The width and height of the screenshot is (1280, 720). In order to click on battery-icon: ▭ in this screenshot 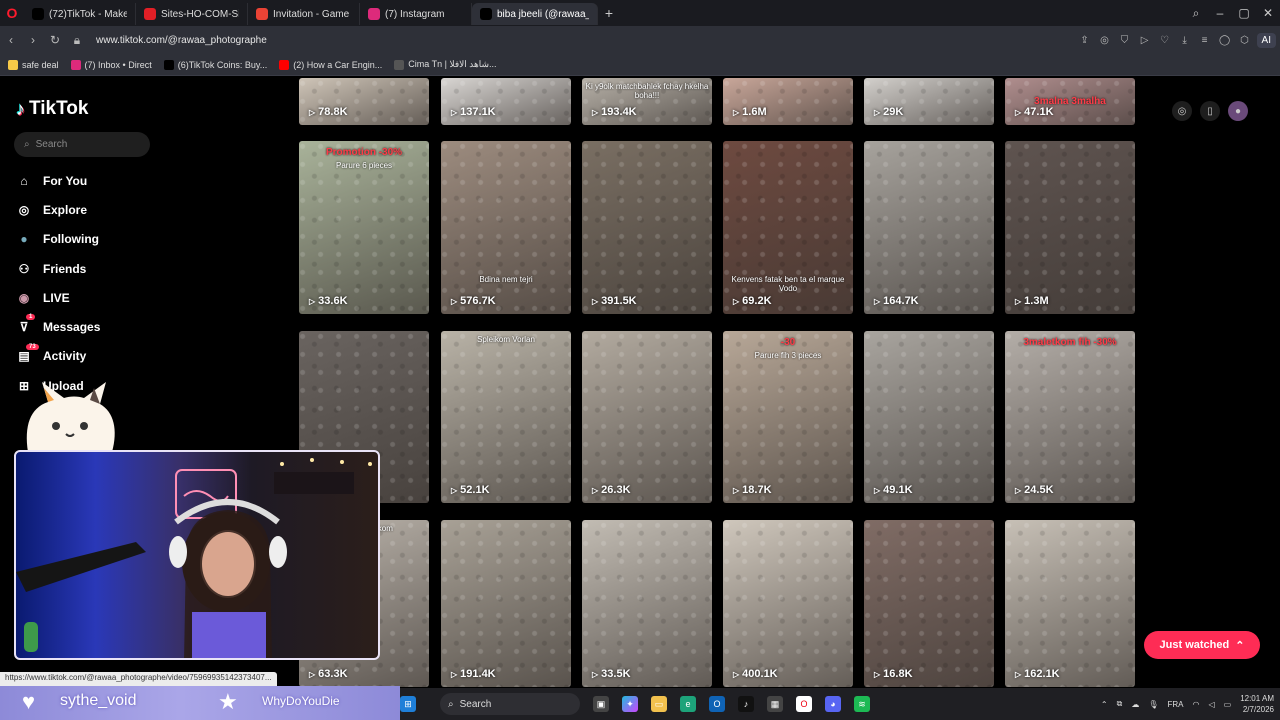, I will do `click(1228, 704)`.